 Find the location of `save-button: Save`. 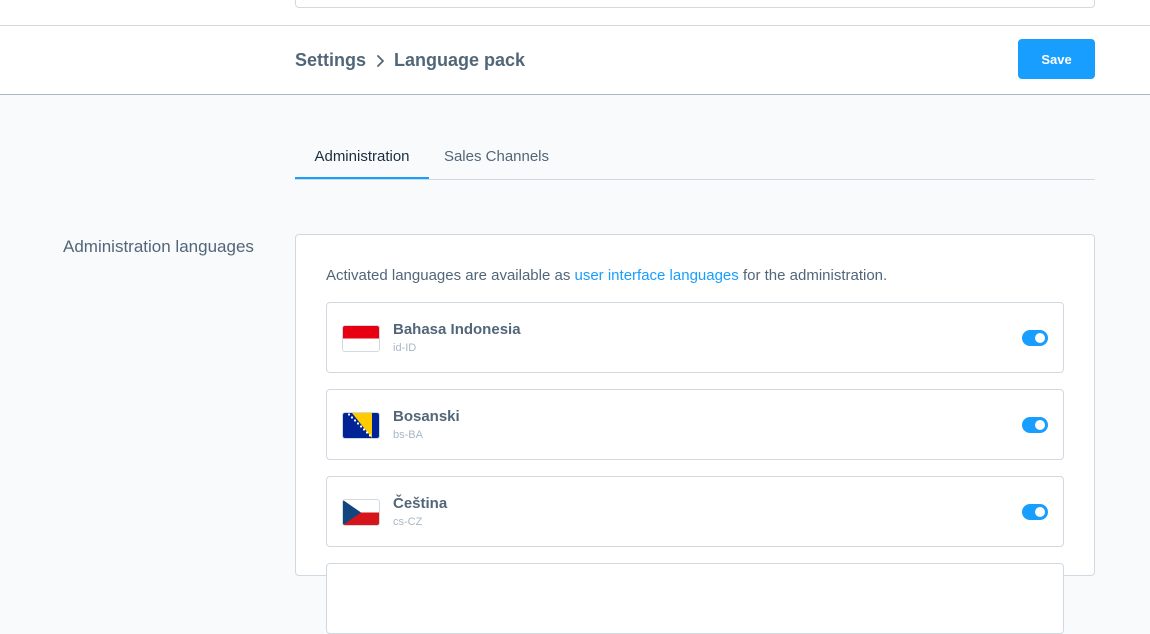

save-button: Save is located at coordinates (1056, 59).